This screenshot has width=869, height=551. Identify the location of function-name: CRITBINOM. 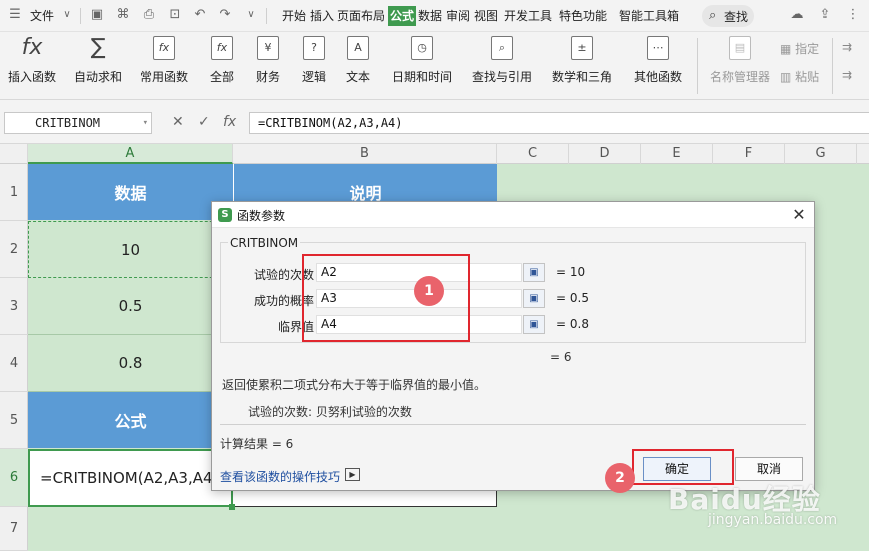
(264, 243).